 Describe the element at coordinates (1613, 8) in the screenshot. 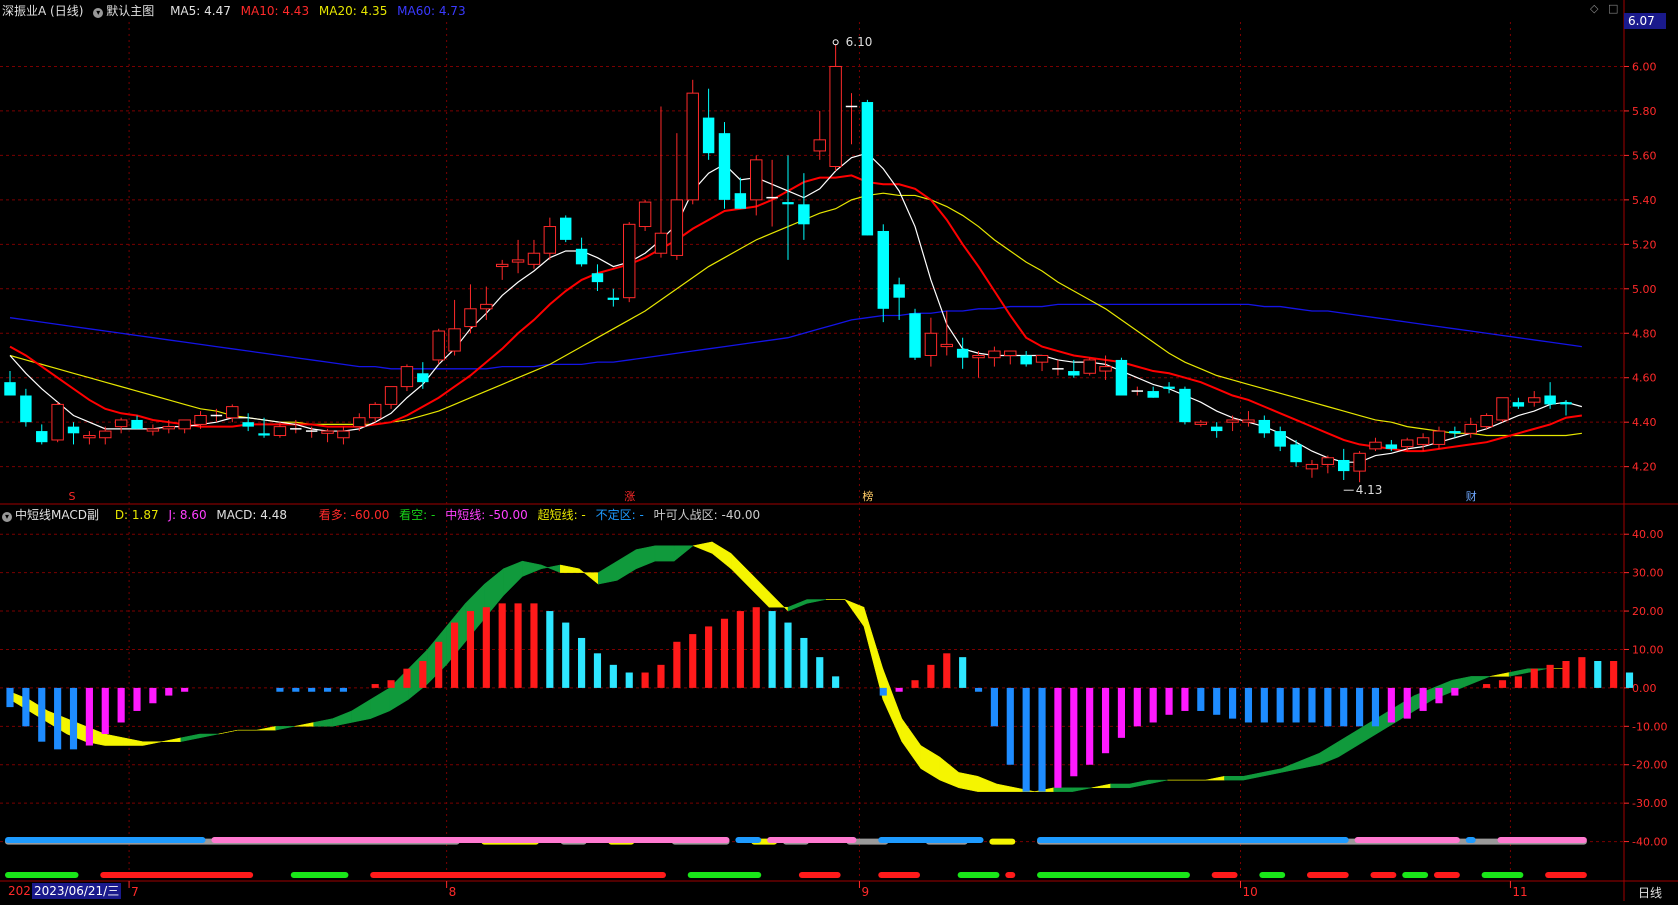

I see `expand-icon: □` at that location.